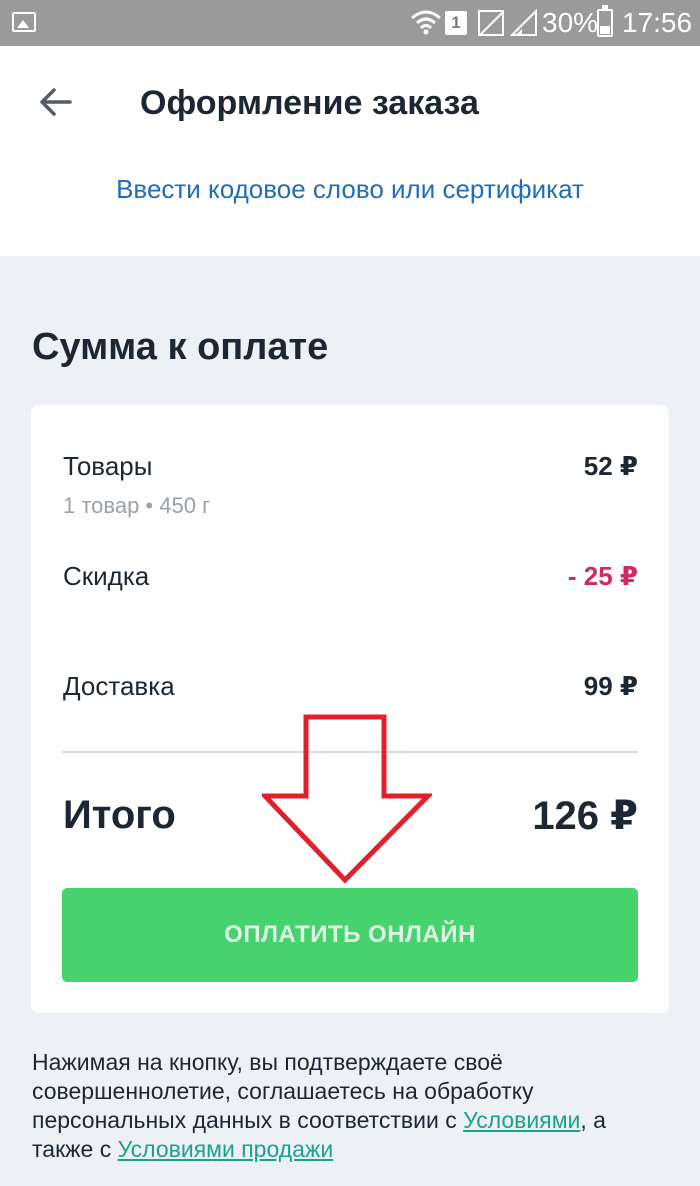 Image resolution: width=700 pixels, height=1186 pixels. I want to click on clock: 17:56, so click(657, 22).